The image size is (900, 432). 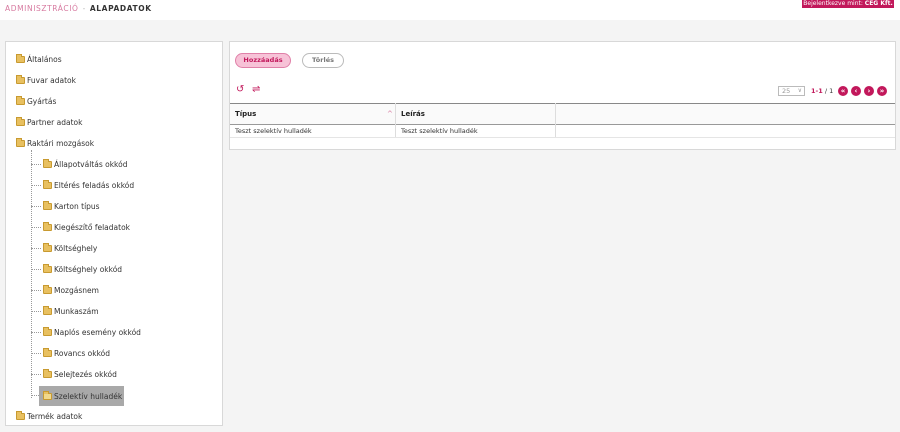 What do you see at coordinates (273, 131) in the screenshot?
I see `table-cell-tipus: Teszt szelektív hulladék` at bounding box center [273, 131].